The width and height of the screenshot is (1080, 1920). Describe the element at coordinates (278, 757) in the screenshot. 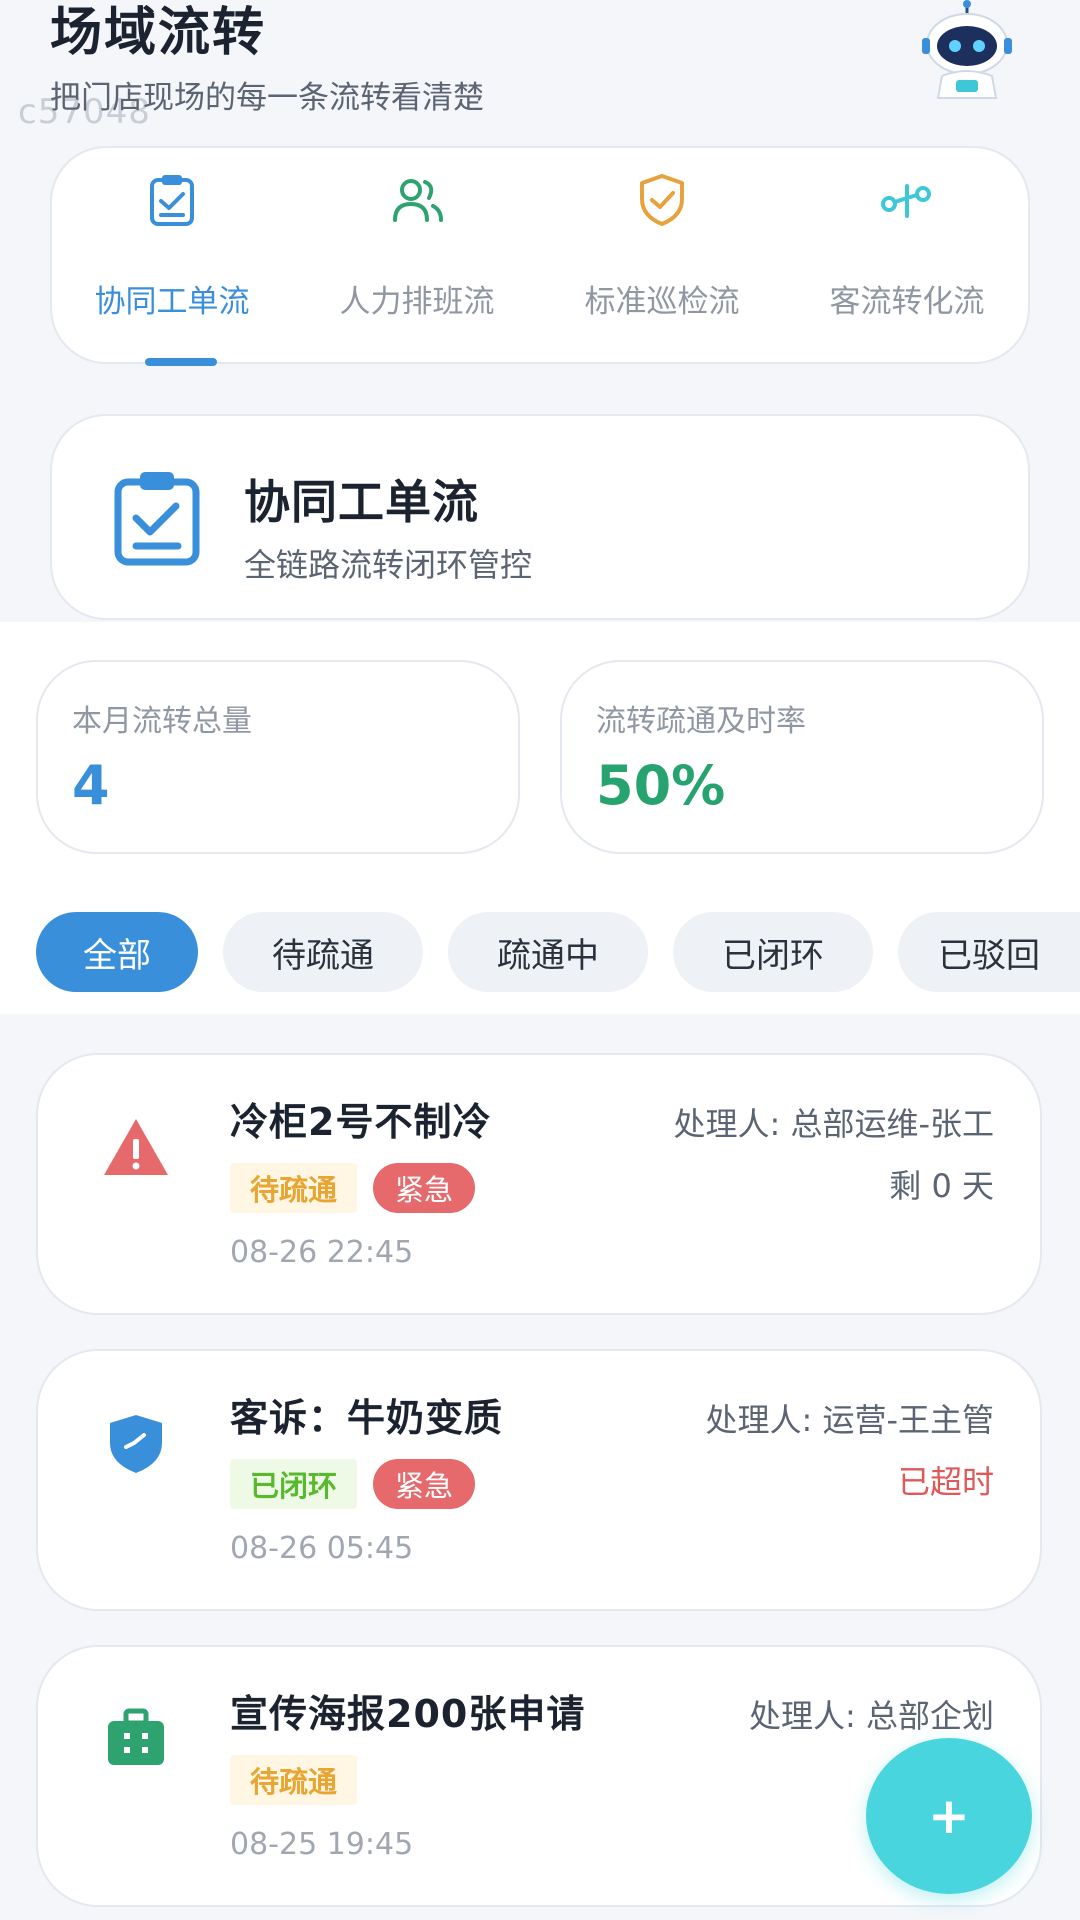

I see `stat-card-total: 本月流转总量 4` at that location.